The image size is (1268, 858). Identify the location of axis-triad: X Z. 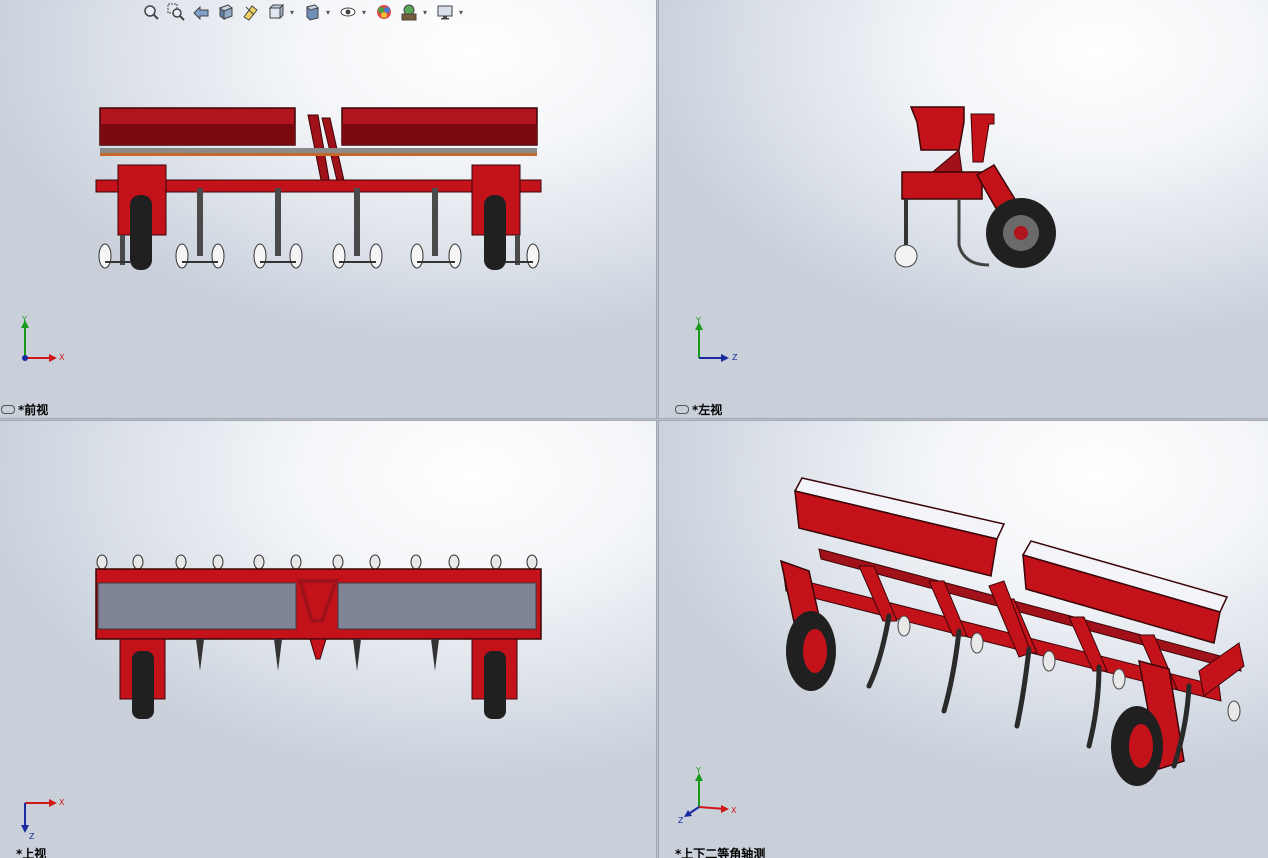
(43, 819).